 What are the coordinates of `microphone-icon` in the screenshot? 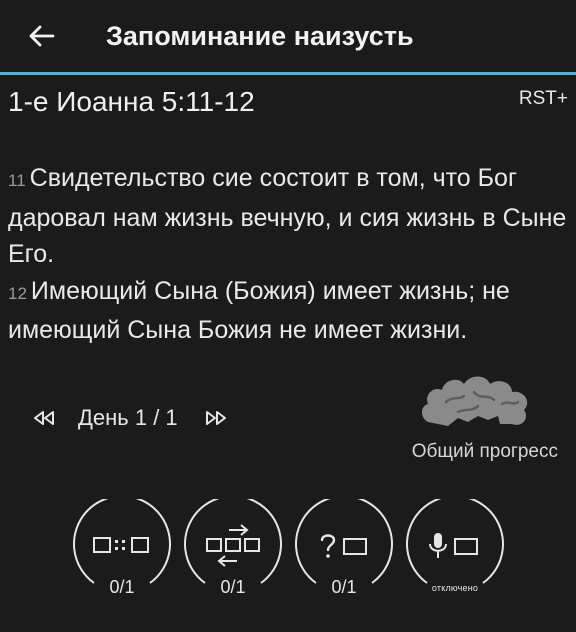 It's located at (453, 545).